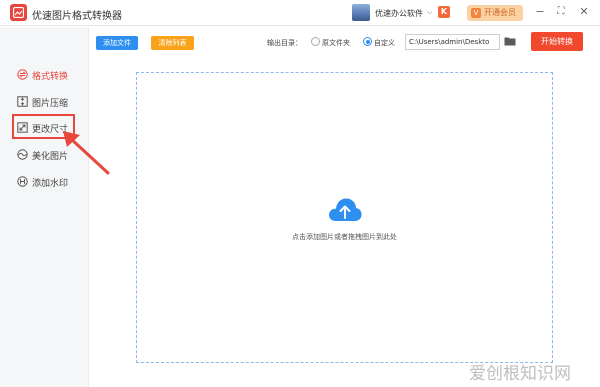 Image resolution: width=600 pixels, height=387 pixels. I want to click on output-dir-label: 输出目录：, so click(284, 43).